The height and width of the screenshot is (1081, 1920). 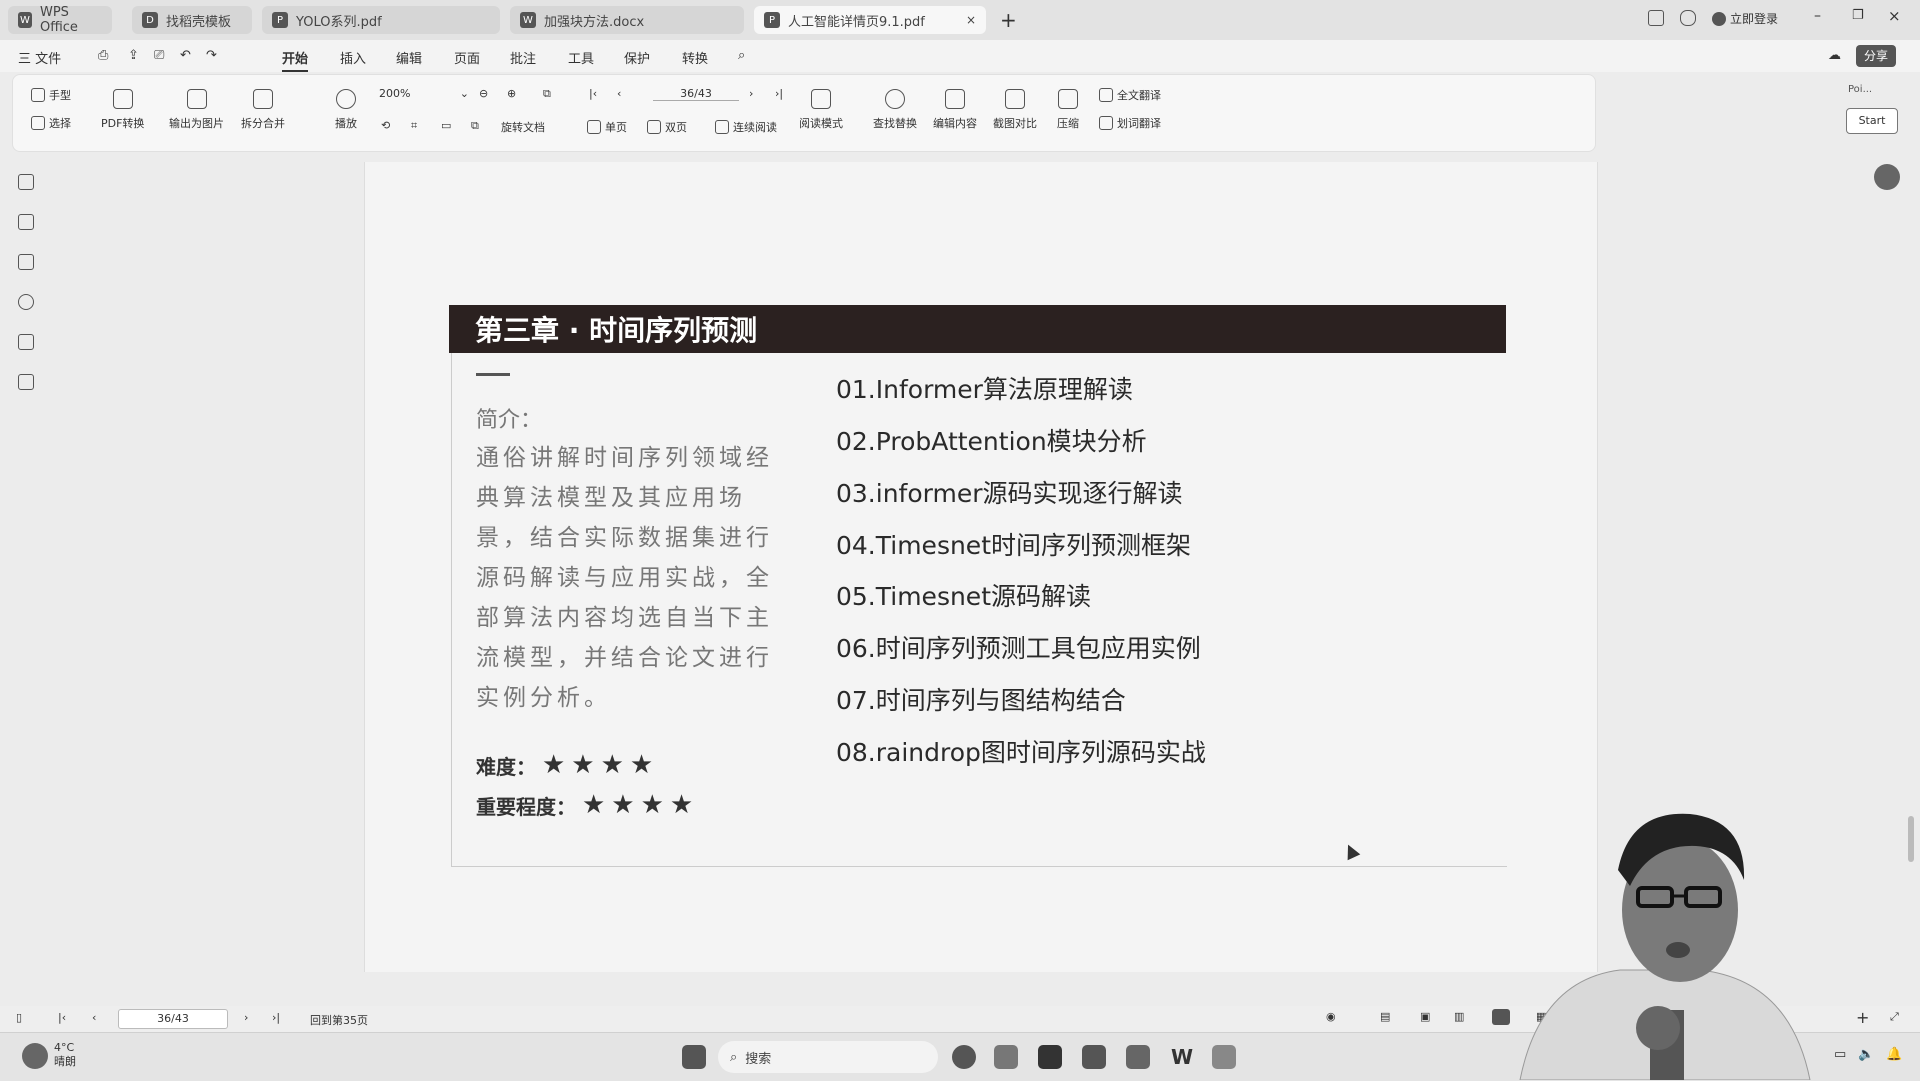 What do you see at coordinates (1013, 545) in the screenshot?
I see `toc-item: 04.Timesnet时间序列预测框架` at bounding box center [1013, 545].